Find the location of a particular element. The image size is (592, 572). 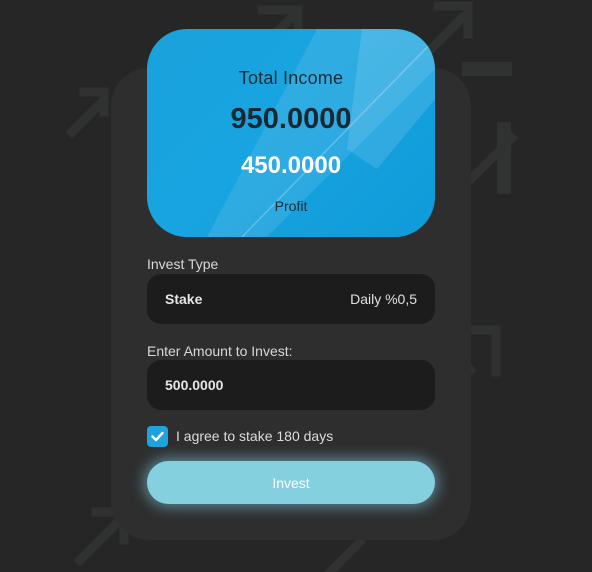

amount-value: 500.0000 is located at coordinates (194, 385).